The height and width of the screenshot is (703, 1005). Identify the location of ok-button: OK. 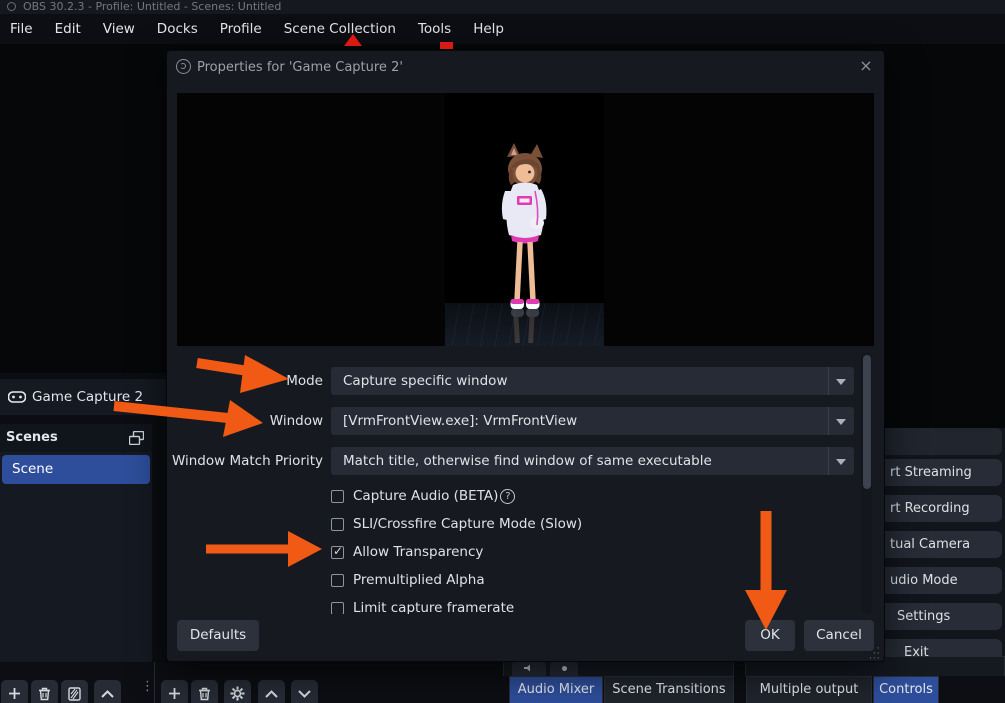
(770, 635).